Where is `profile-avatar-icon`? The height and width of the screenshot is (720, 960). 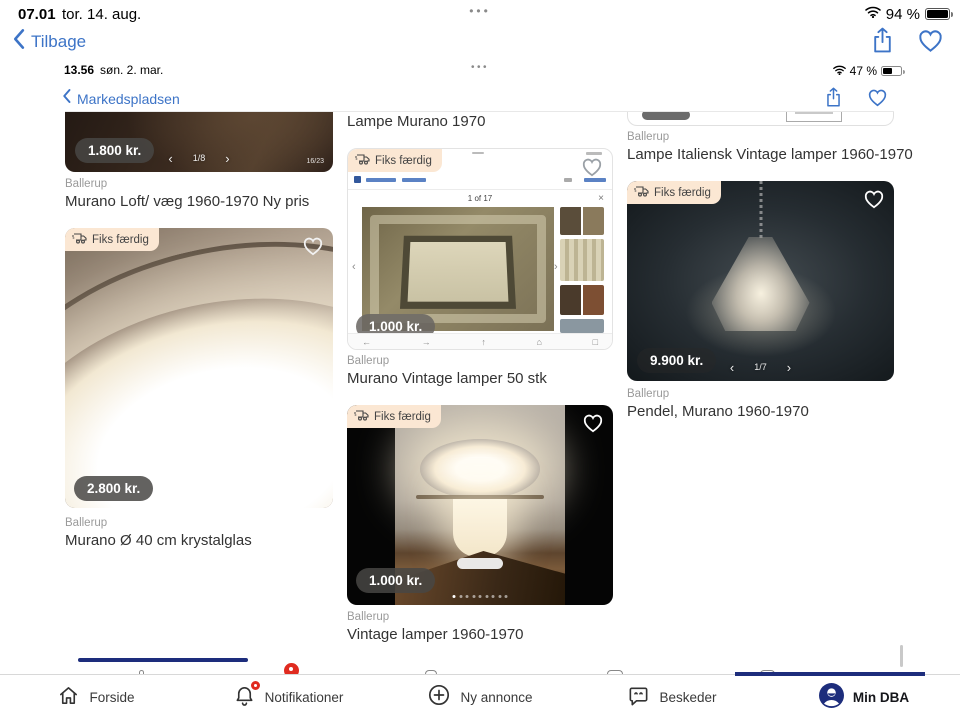
profile-avatar-icon is located at coordinates (831, 697).